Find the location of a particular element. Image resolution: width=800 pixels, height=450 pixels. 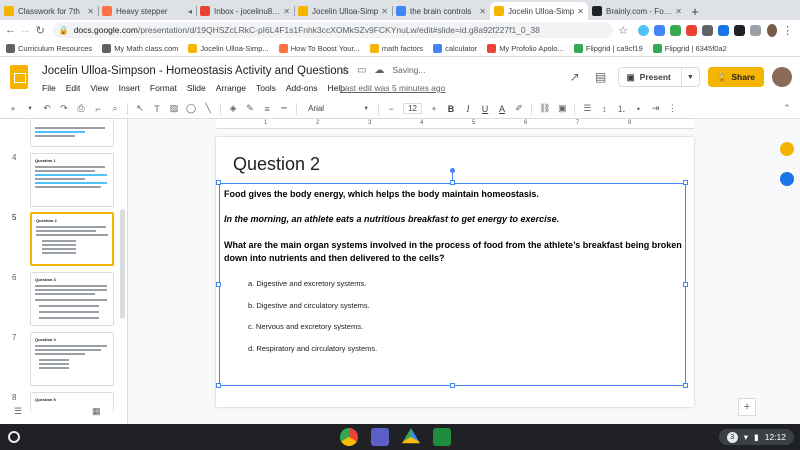

browser-tab-active: Jocelin Ulloa-Simp ✕ is located at coordinates (539, 11).